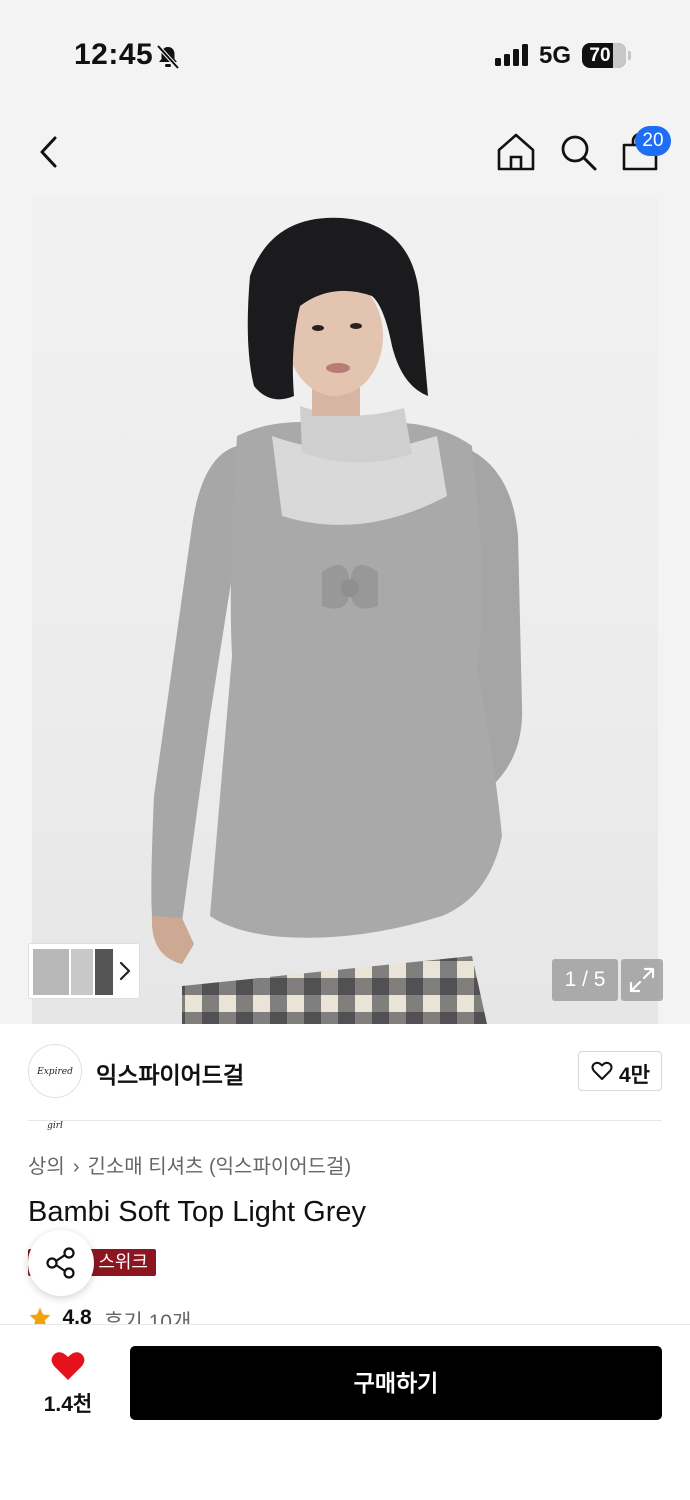 Image resolution: width=690 pixels, height=1500 pixels. What do you see at coordinates (516, 152) in the screenshot?
I see `home-icon` at bounding box center [516, 152].